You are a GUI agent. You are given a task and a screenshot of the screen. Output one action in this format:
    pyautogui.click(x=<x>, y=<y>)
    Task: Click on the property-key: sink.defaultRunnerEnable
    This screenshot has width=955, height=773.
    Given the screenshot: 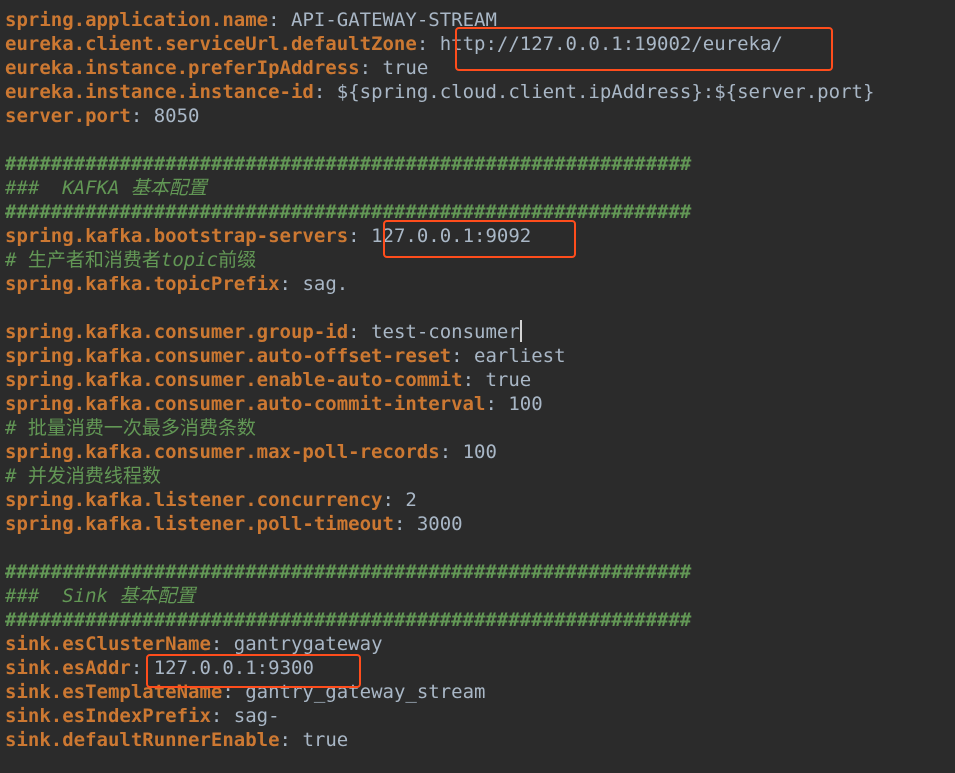 What is the action you would take?
    pyautogui.click(x=142, y=740)
    